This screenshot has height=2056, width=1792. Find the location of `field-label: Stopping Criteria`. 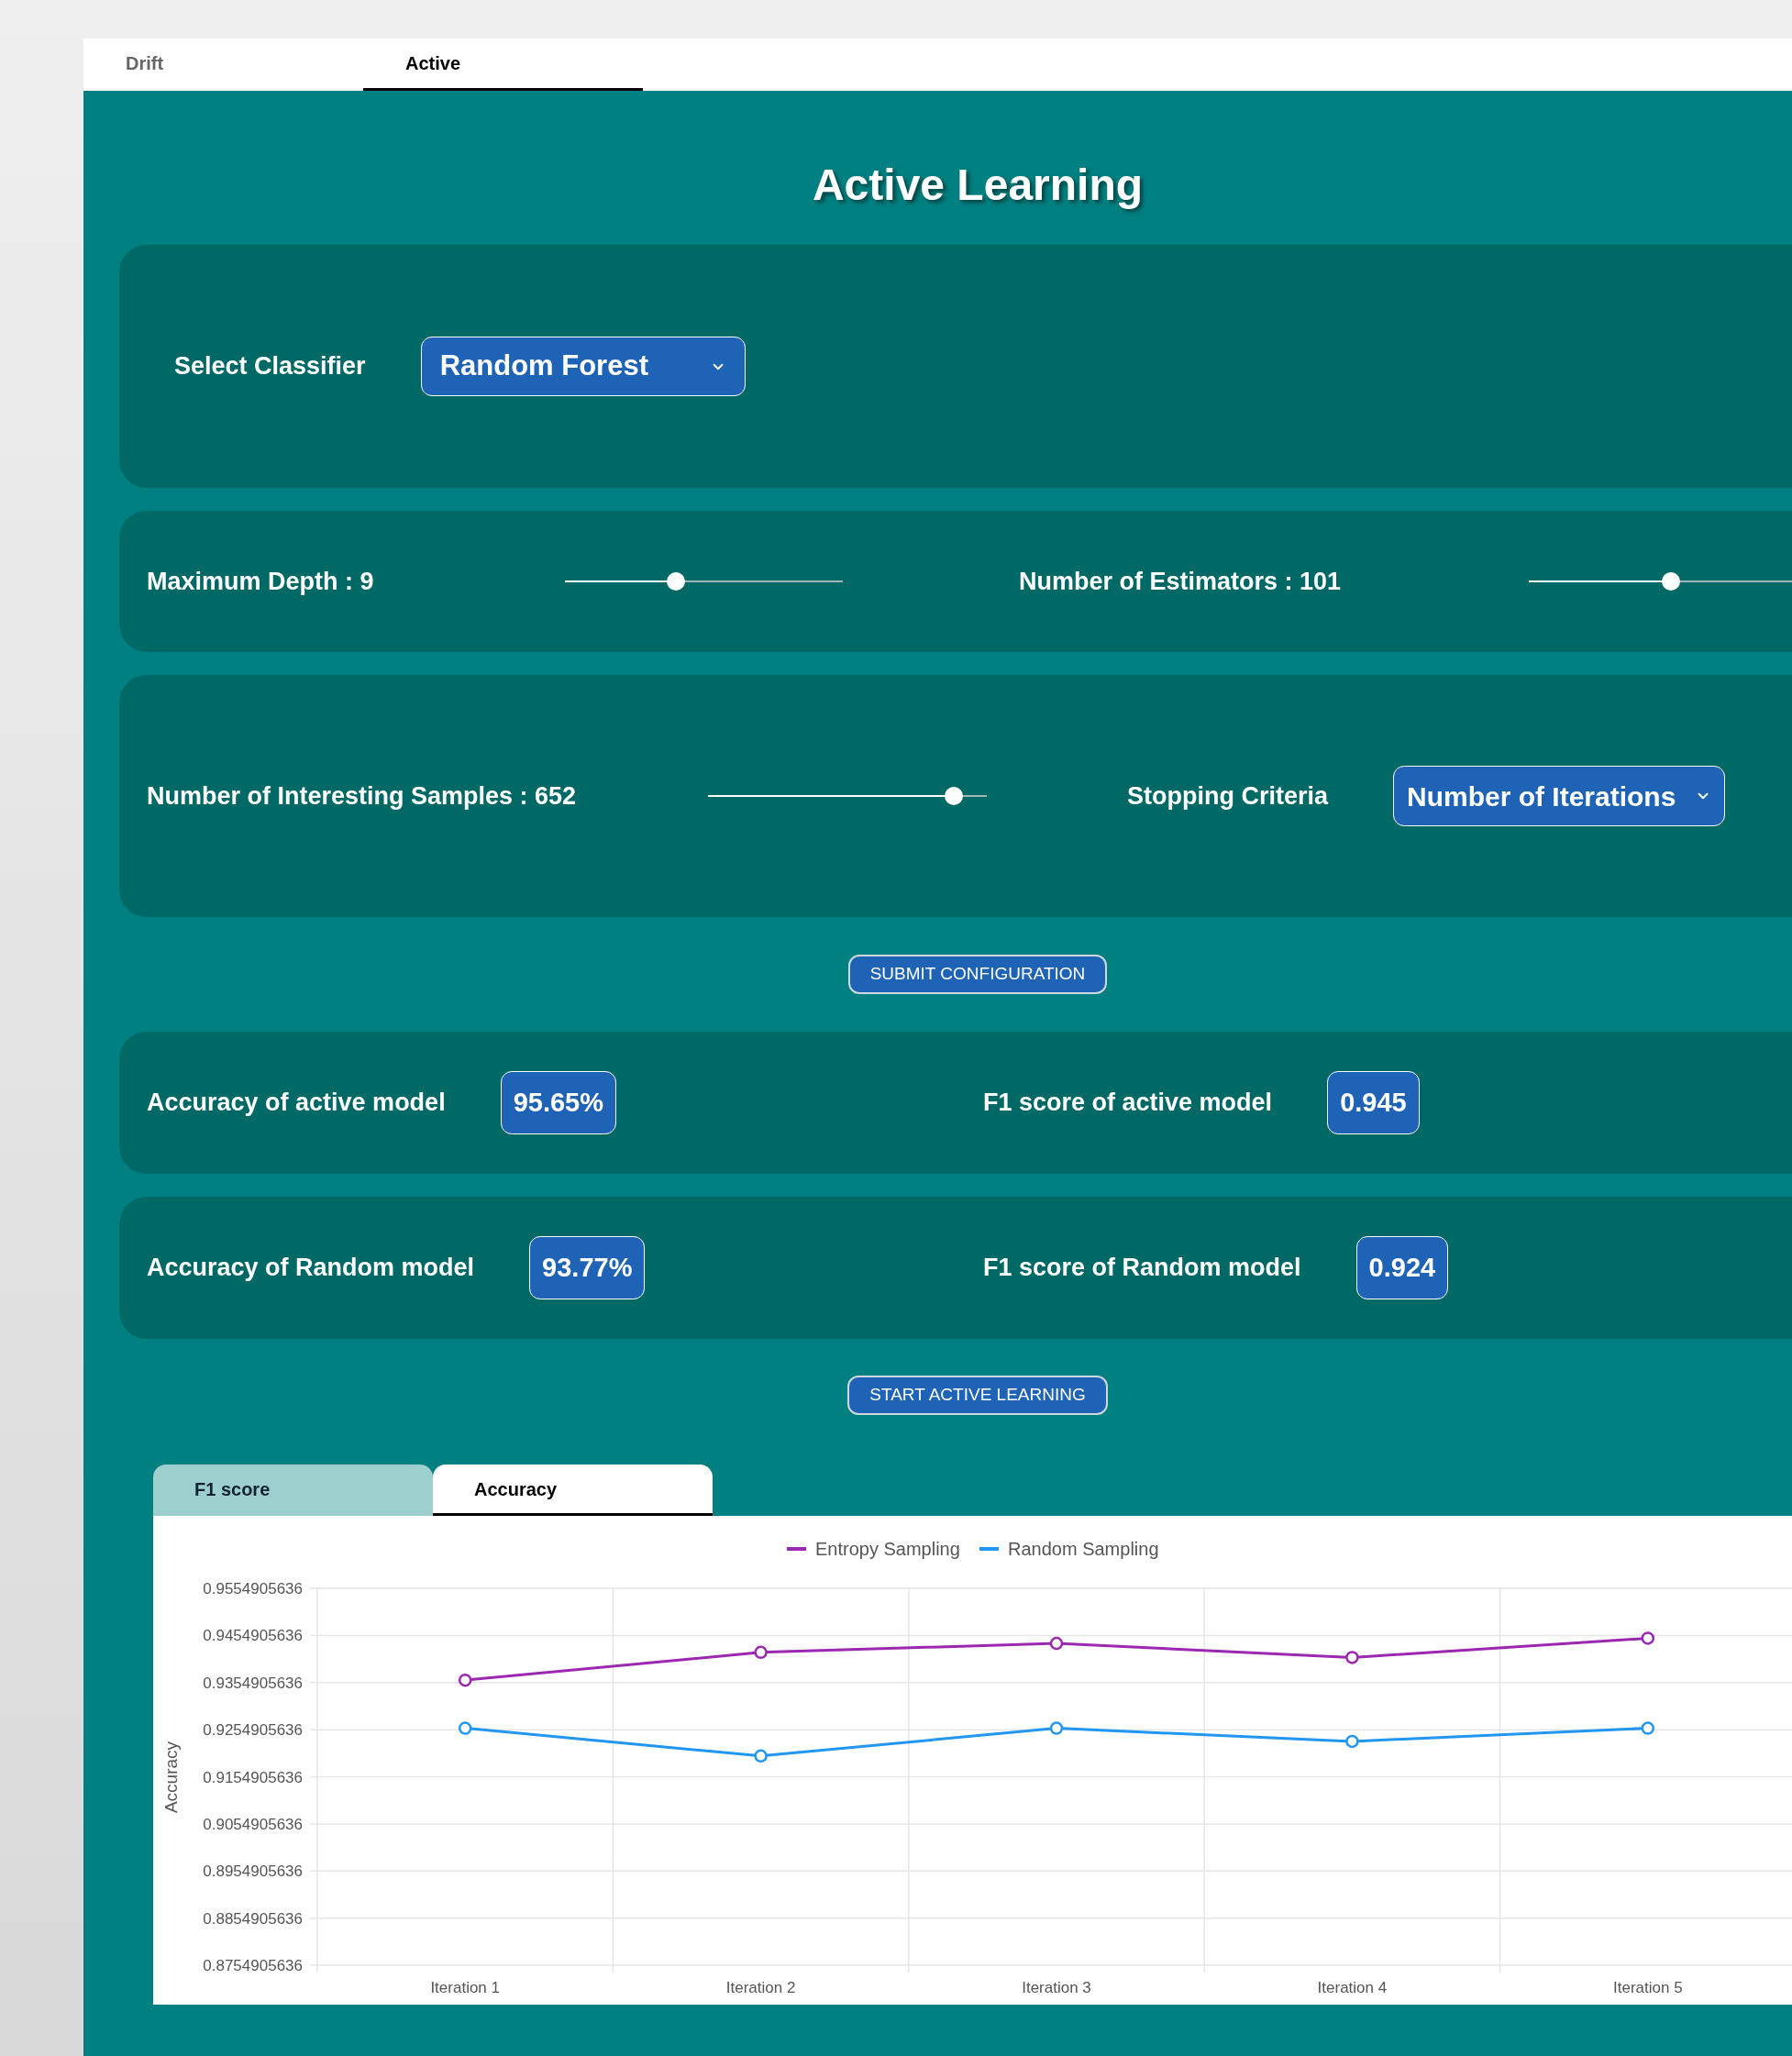

field-label: Stopping Criteria is located at coordinates (1229, 796).